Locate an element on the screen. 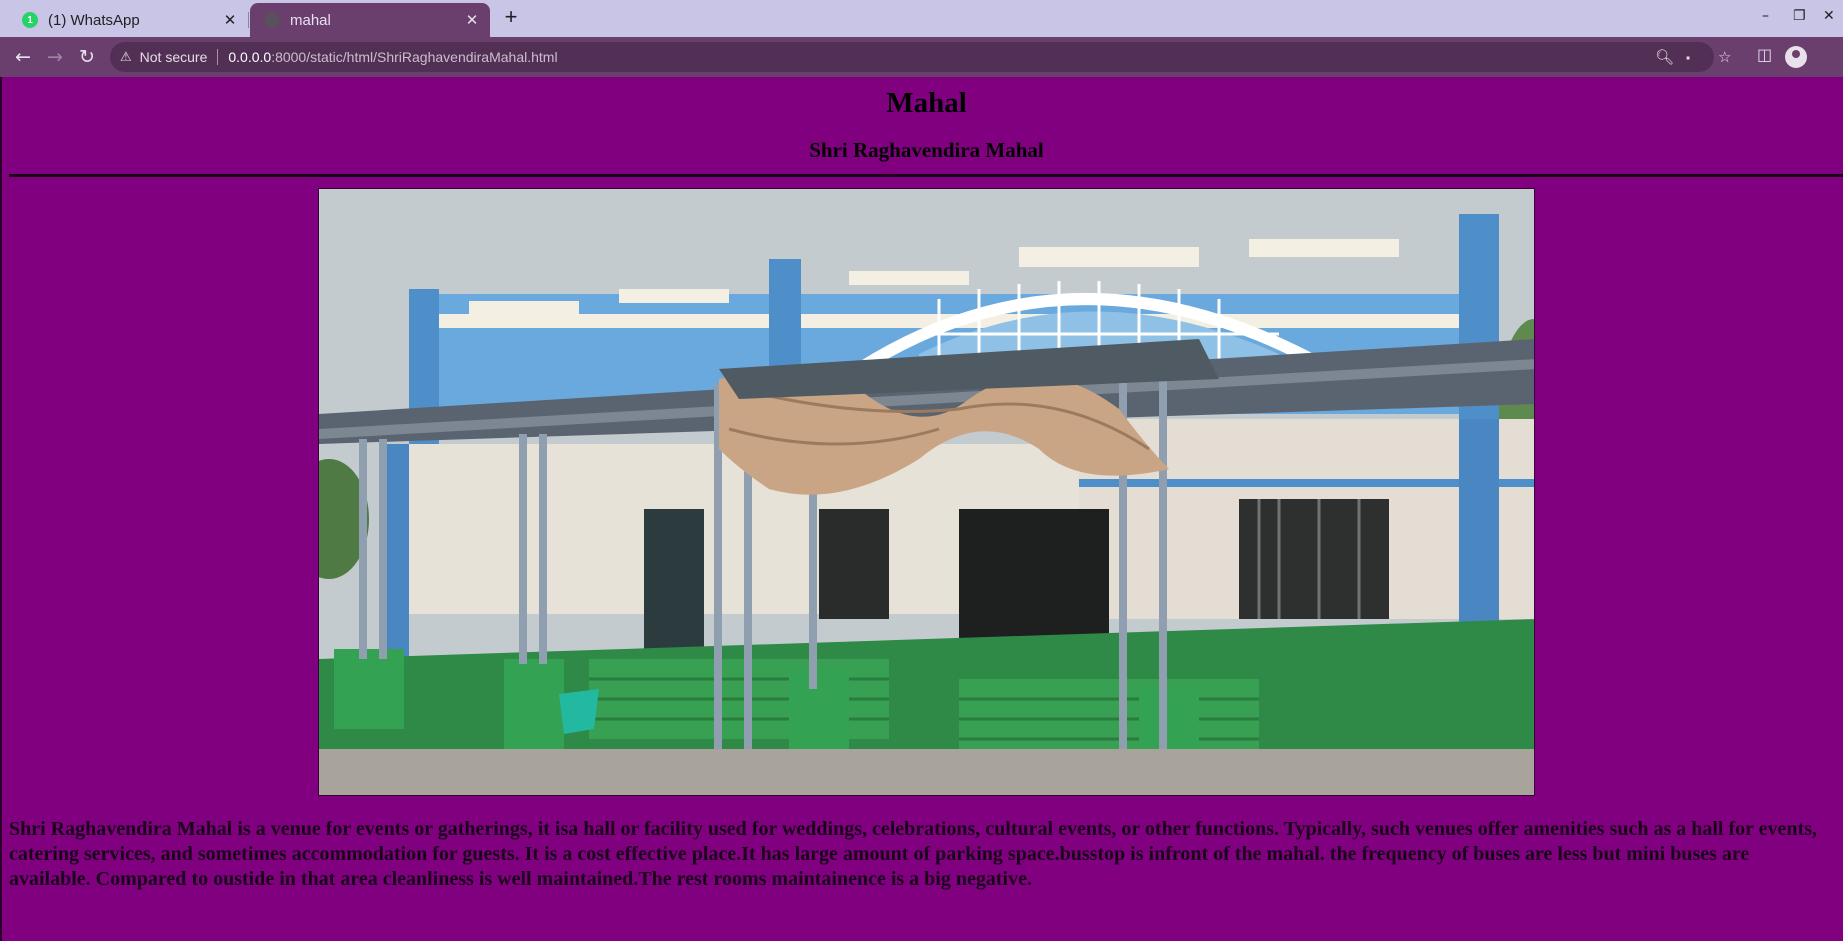 The height and width of the screenshot is (941, 1843). share-icon: ⬝ is located at coordinates (1688, 57).